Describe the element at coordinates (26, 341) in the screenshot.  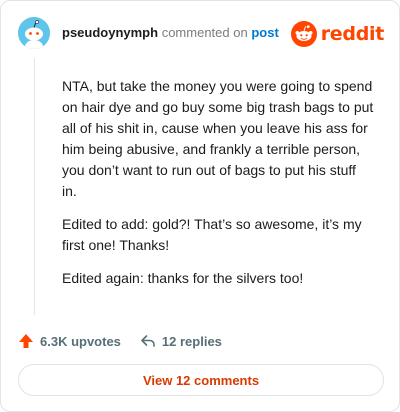
I see `upvote-arrow-icon` at that location.